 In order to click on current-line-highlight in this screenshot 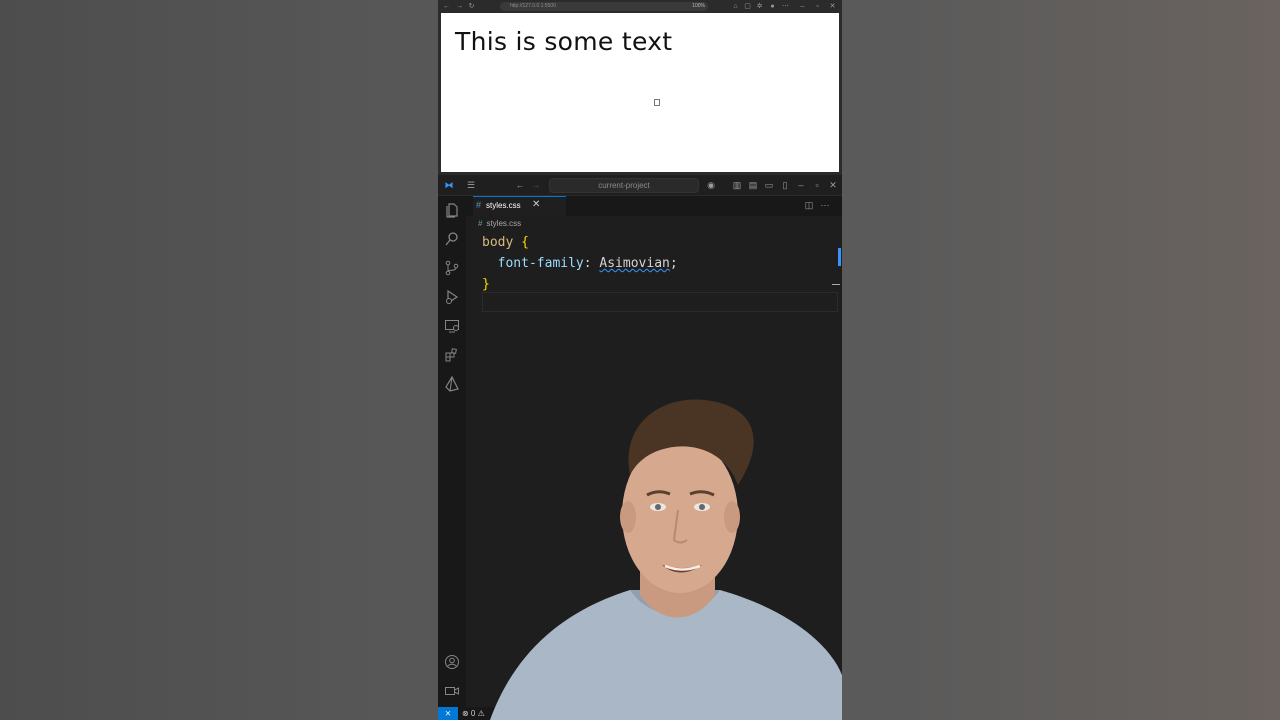, I will do `click(660, 302)`.